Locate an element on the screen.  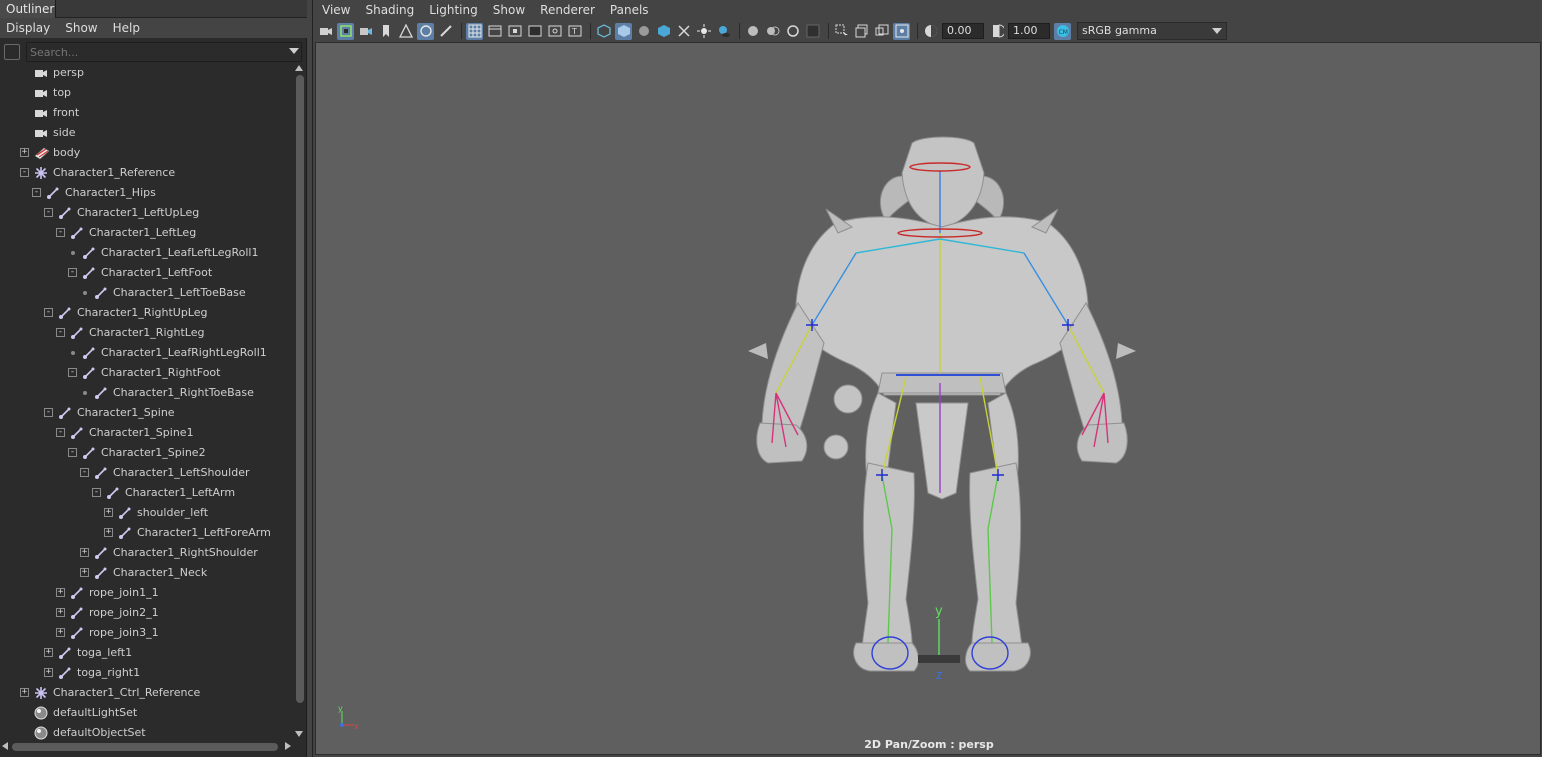
scroll-thumb is located at coordinates (145, 747).